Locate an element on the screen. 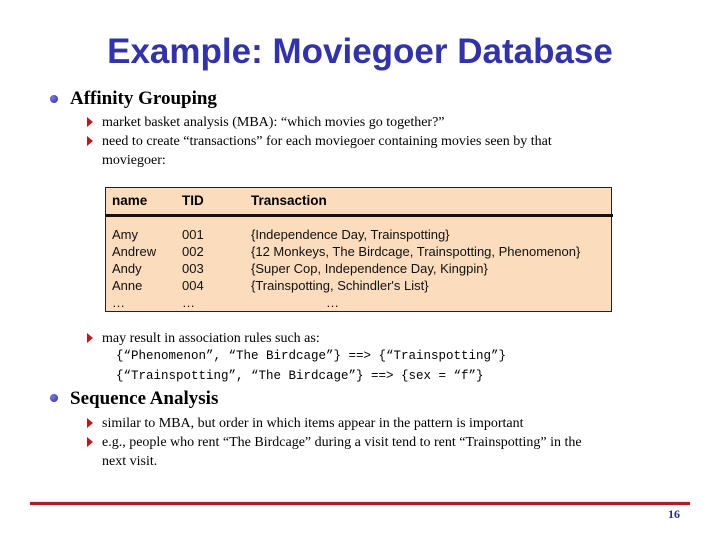  footer-divider is located at coordinates (360, 503).